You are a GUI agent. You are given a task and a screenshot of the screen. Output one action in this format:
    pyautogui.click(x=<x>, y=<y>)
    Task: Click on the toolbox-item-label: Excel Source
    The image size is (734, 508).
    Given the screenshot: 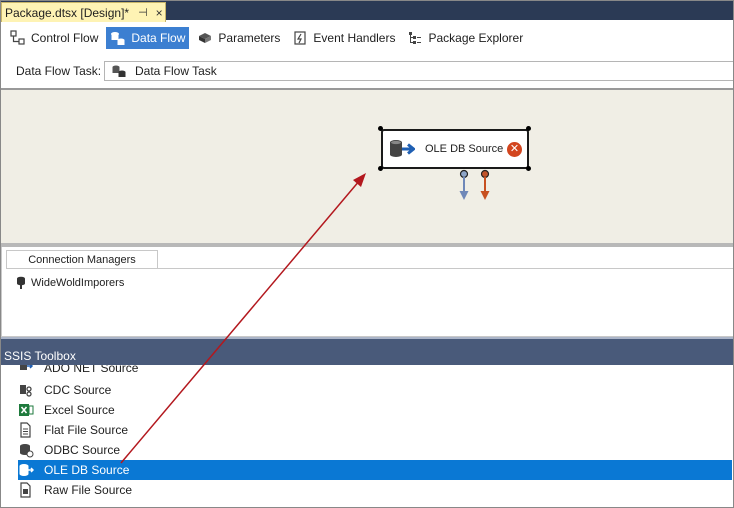 What is the action you would take?
    pyautogui.click(x=79, y=410)
    